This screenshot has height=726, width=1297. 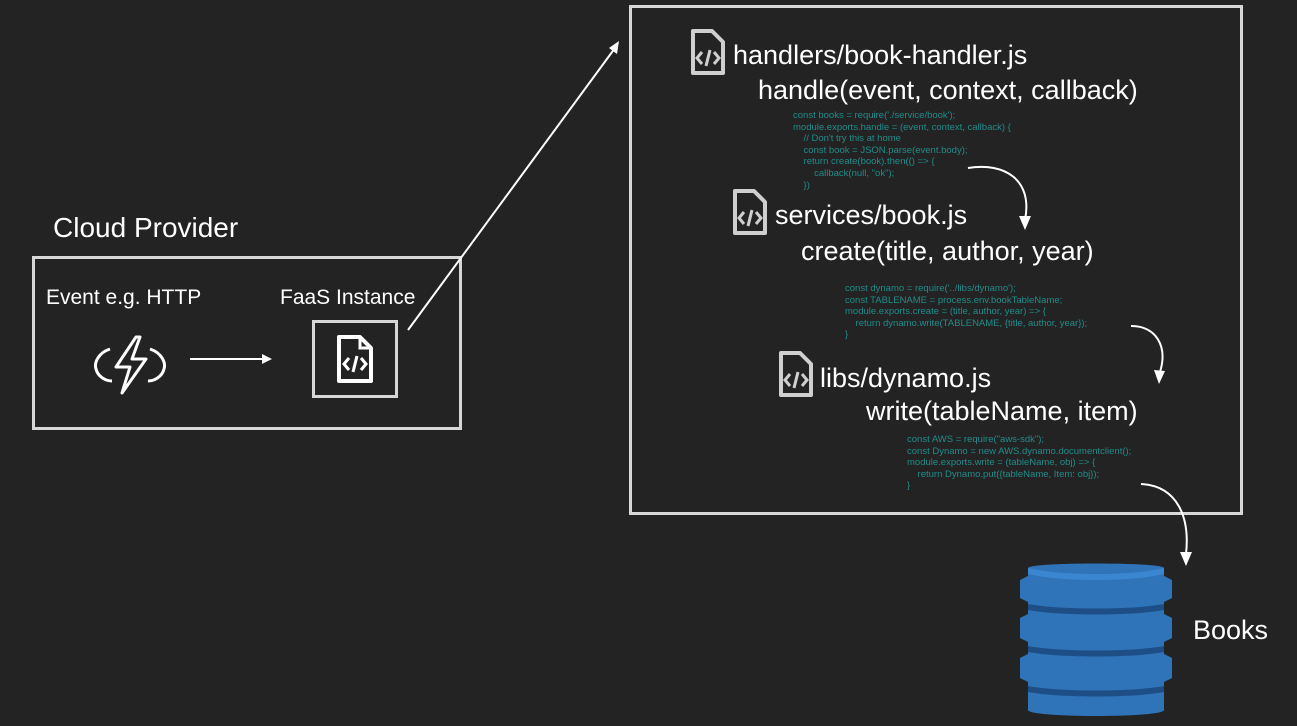 What do you see at coordinates (231, 359) in the screenshot?
I see `event-to-faas-arrow` at bounding box center [231, 359].